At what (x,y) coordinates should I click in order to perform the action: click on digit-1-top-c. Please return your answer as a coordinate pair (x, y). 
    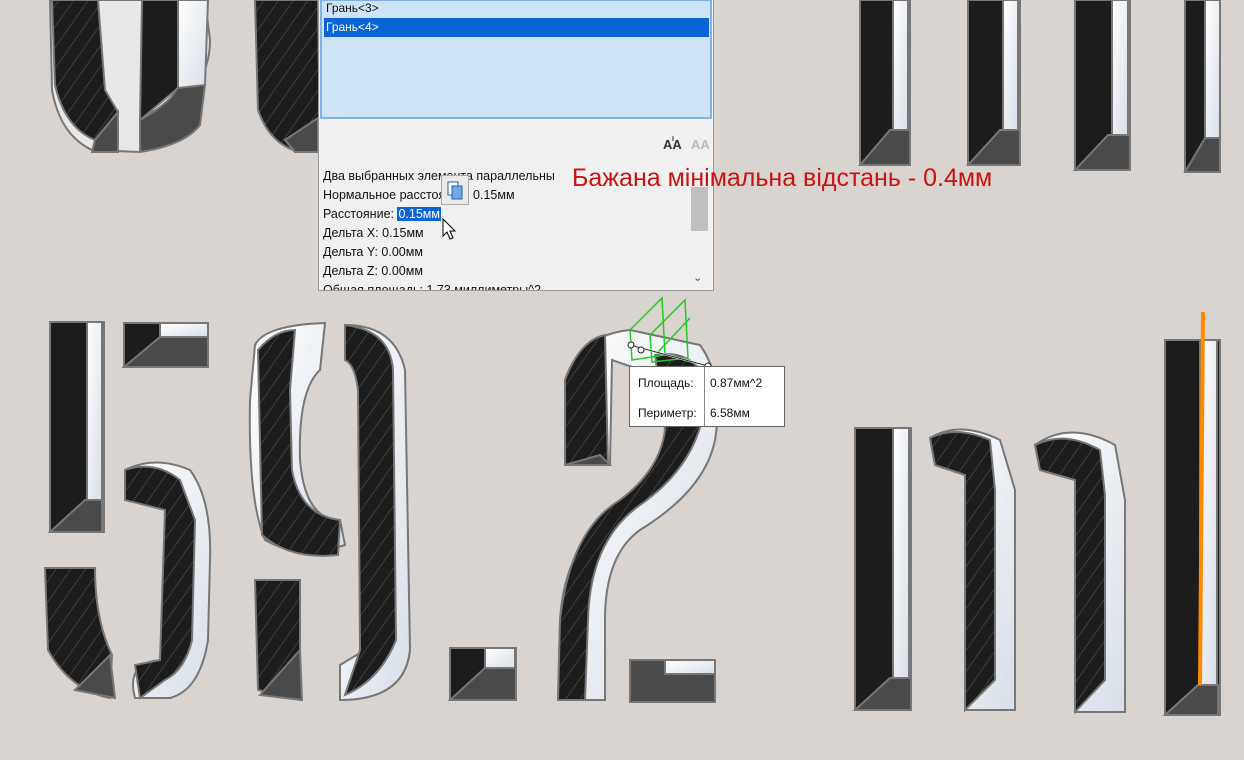
    Looking at the image, I should click on (1101, 85).